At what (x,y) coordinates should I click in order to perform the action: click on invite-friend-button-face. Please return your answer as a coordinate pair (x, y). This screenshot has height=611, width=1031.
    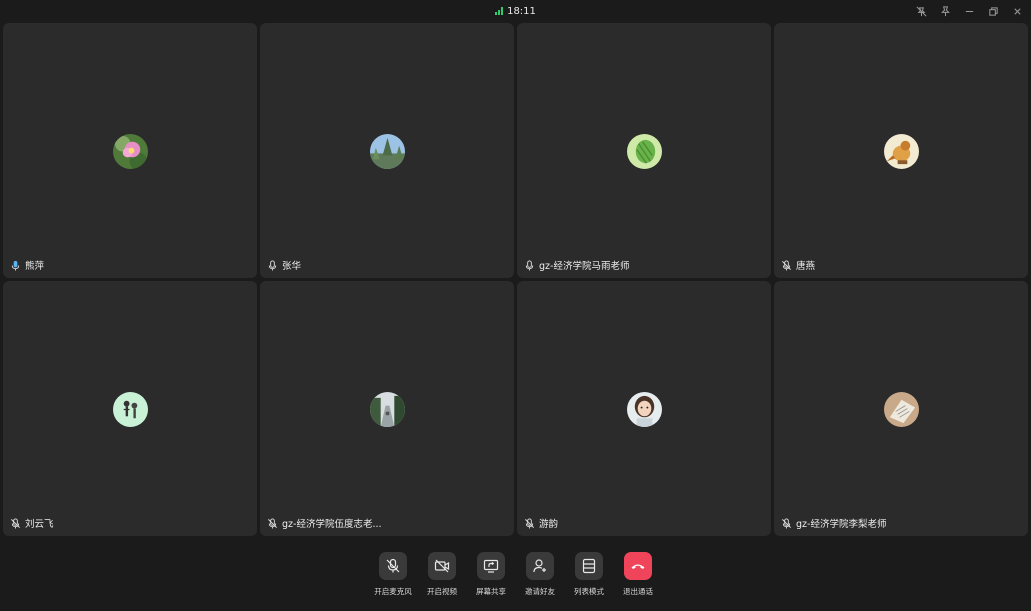
    Looking at the image, I should click on (540, 566).